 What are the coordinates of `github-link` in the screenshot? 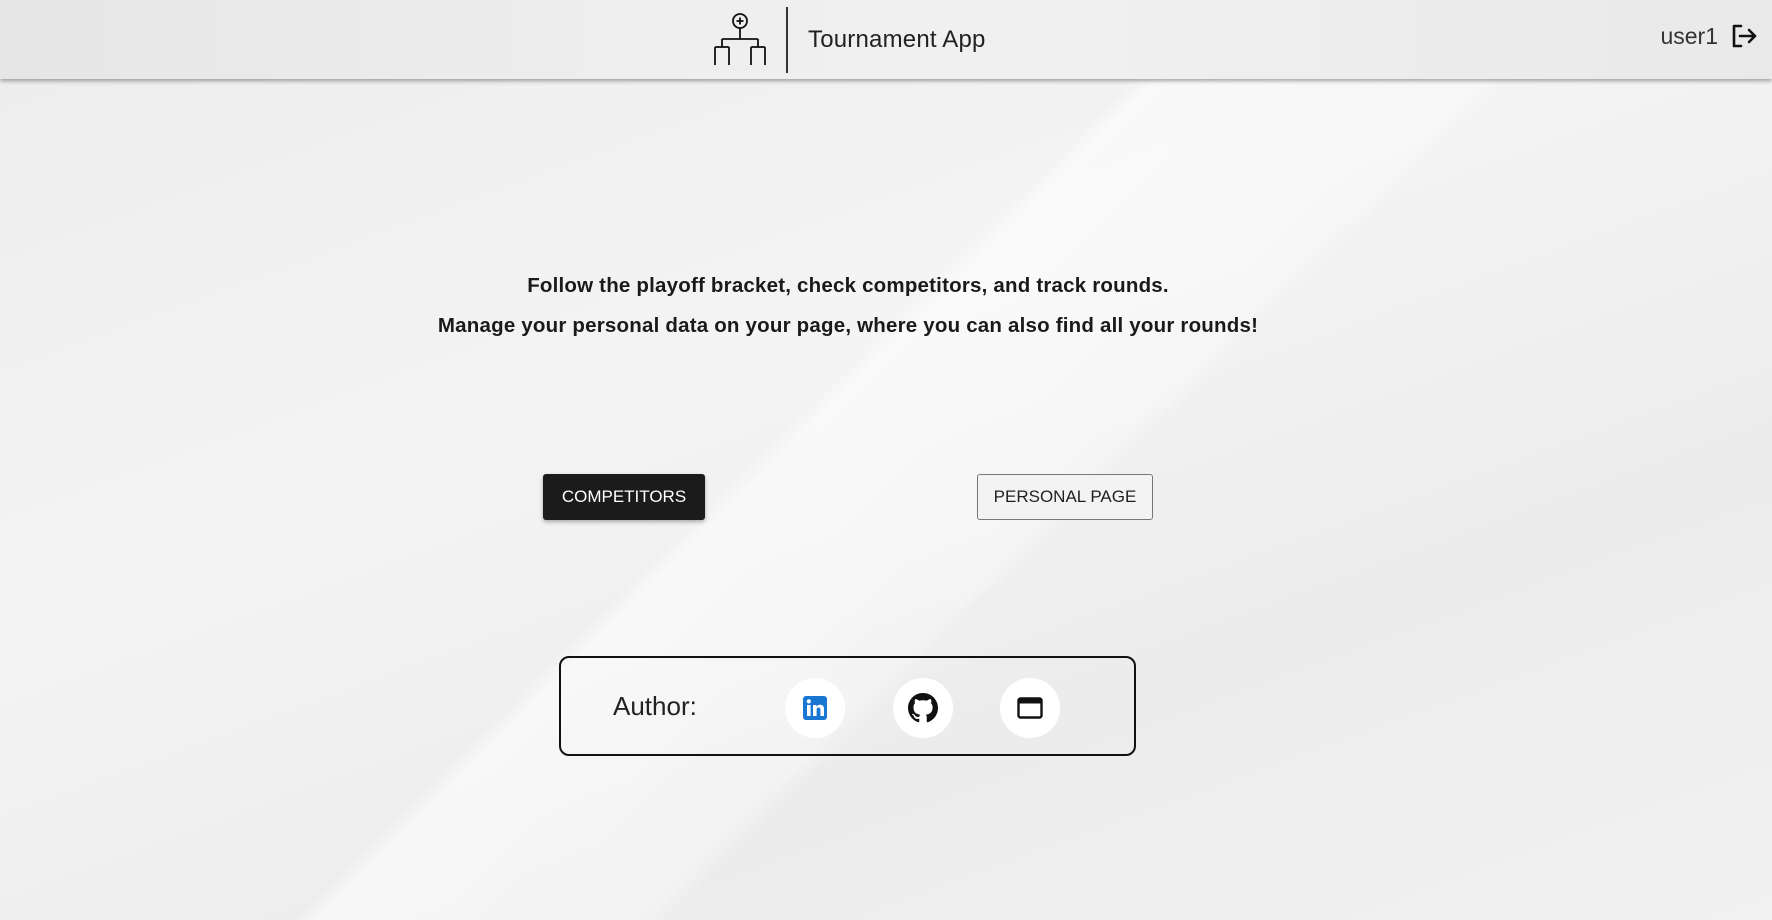 It's located at (923, 708).